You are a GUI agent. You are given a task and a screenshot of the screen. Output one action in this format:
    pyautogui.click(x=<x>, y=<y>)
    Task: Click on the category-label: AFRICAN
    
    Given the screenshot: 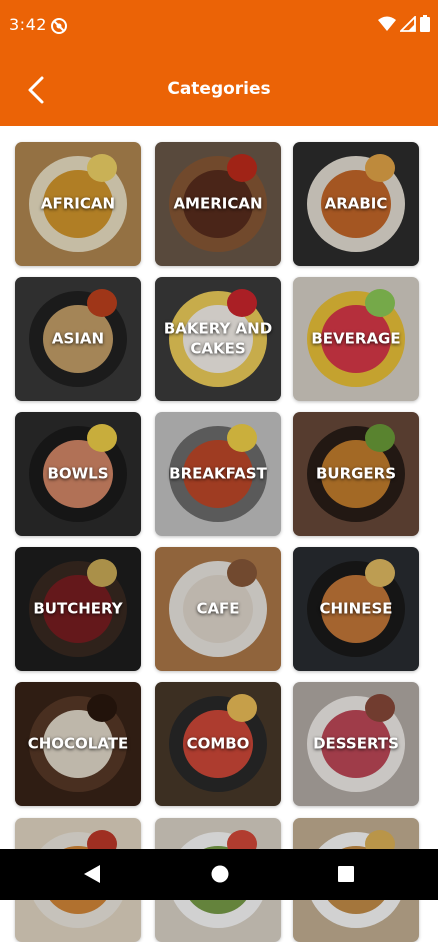 What is the action you would take?
    pyautogui.click(x=78, y=203)
    